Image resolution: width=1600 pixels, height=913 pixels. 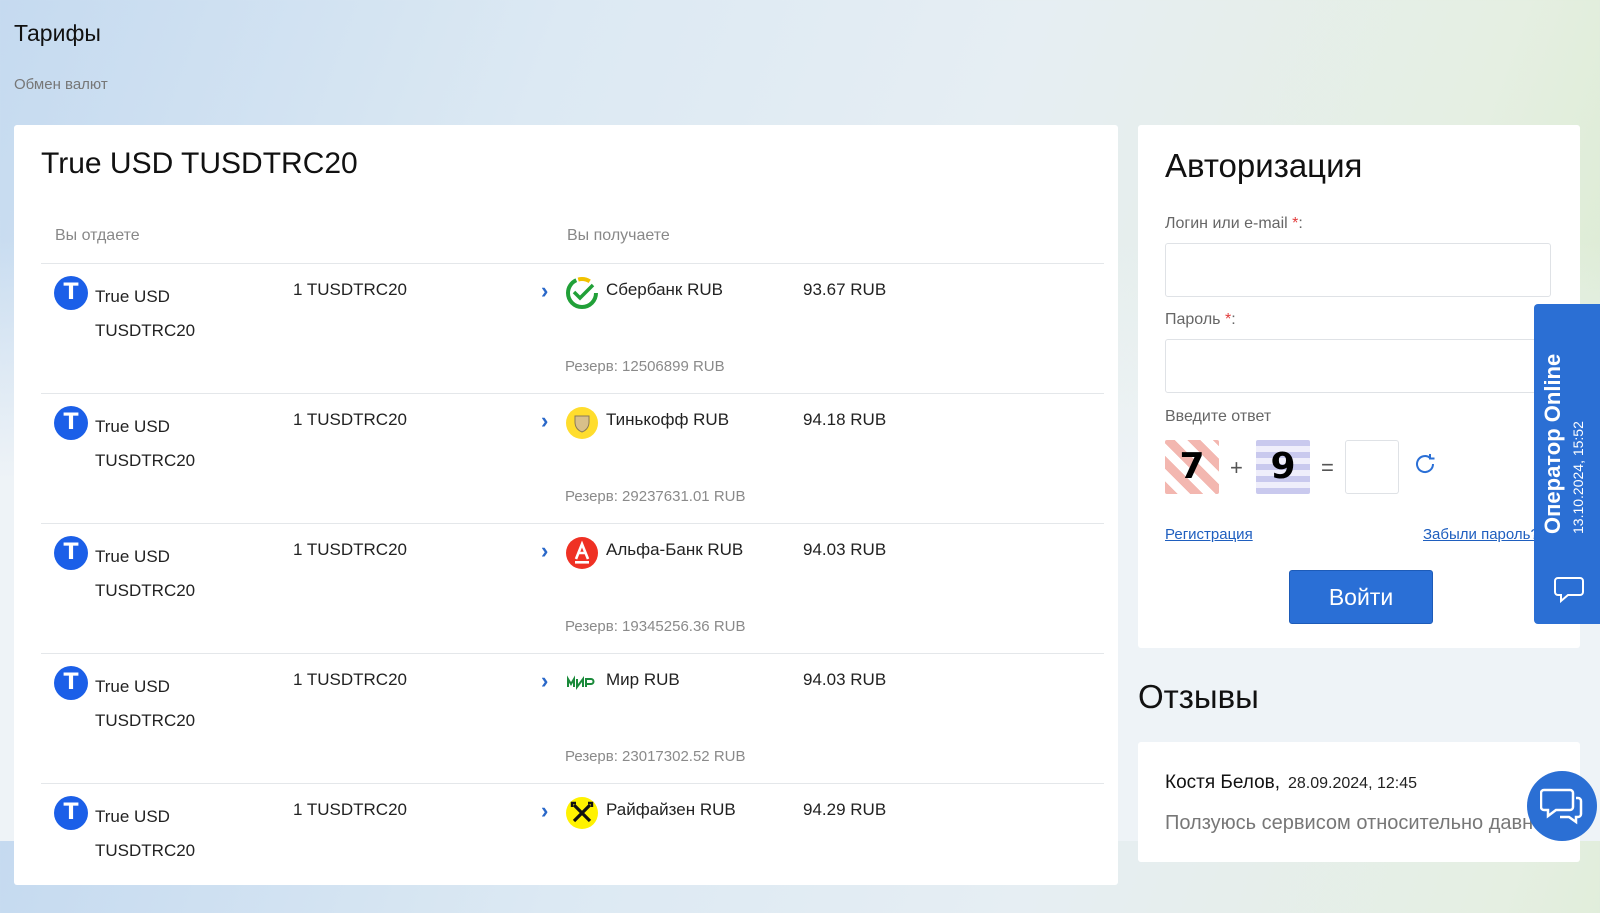 What do you see at coordinates (1223, 782) in the screenshot?
I see `review-author: Костя Белов,` at bounding box center [1223, 782].